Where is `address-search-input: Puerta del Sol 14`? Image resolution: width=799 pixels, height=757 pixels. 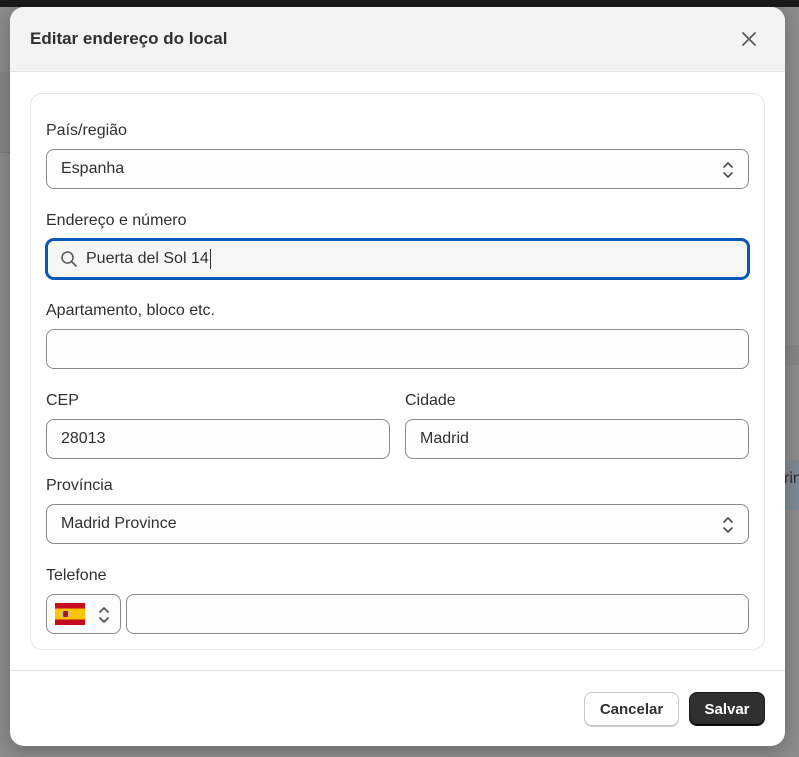 address-search-input: Puerta del Sol 14 is located at coordinates (397, 259).